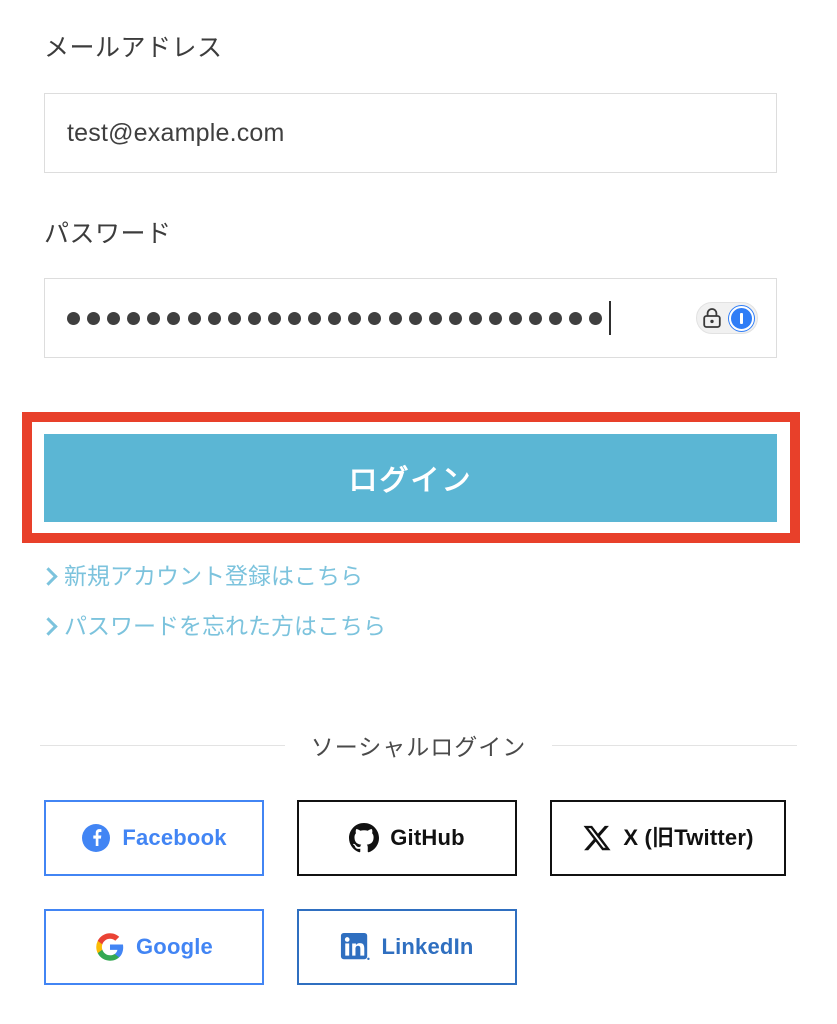  What do you see at coordinates (162, 745) in the screenshot?
I see `divider-rule-left` at bounding box center [162, 745].